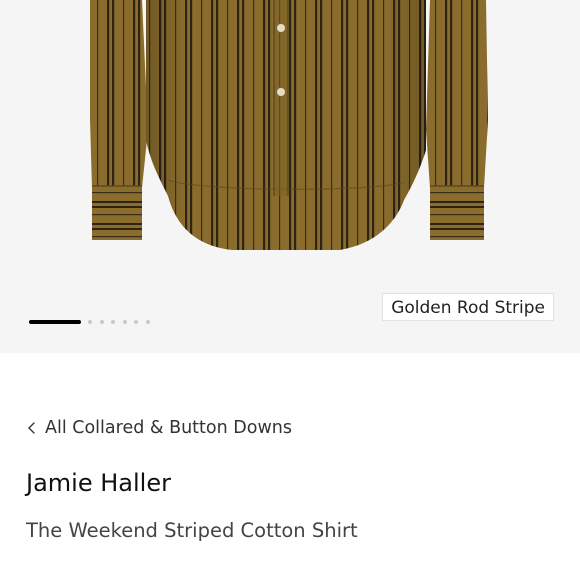 The height and width of the screenshot is (580, 580). What do you see at coordinates (31, 428) in the screenshot?
I see `chevron-left-icon` at bounding box center [31, 428].